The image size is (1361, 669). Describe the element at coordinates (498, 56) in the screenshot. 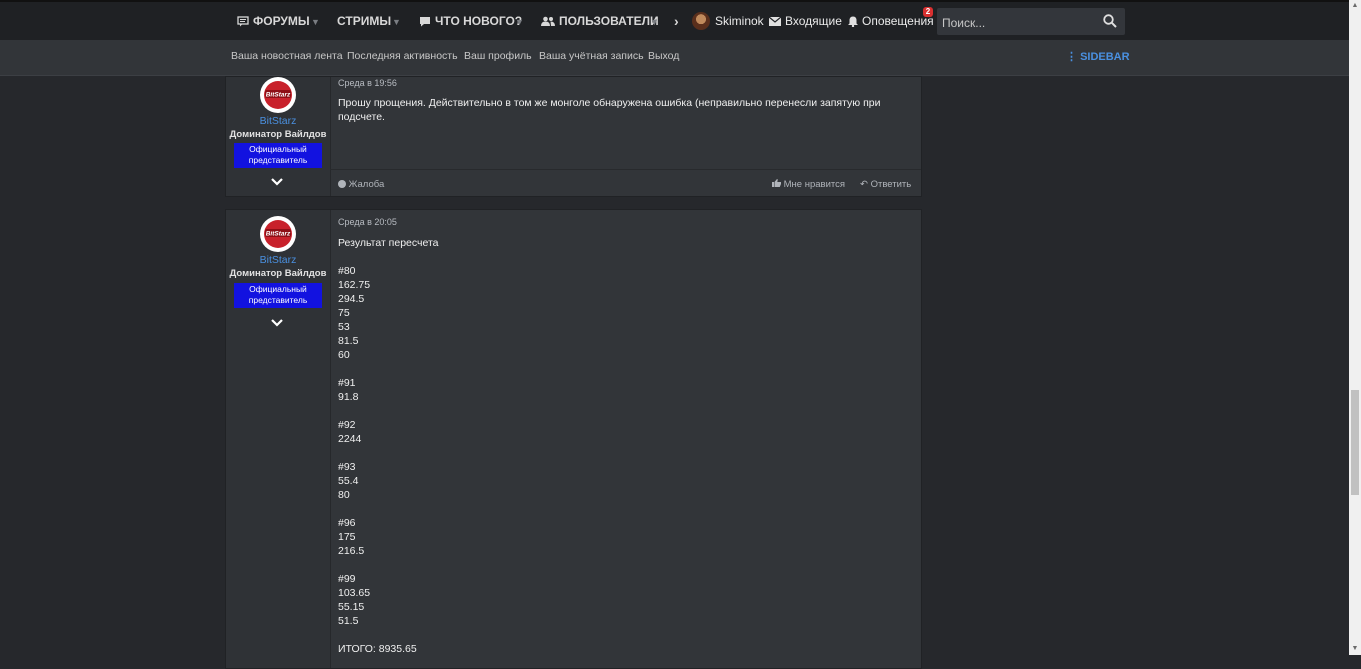

I see `subnav-profile: Ваш профиль` at that location.